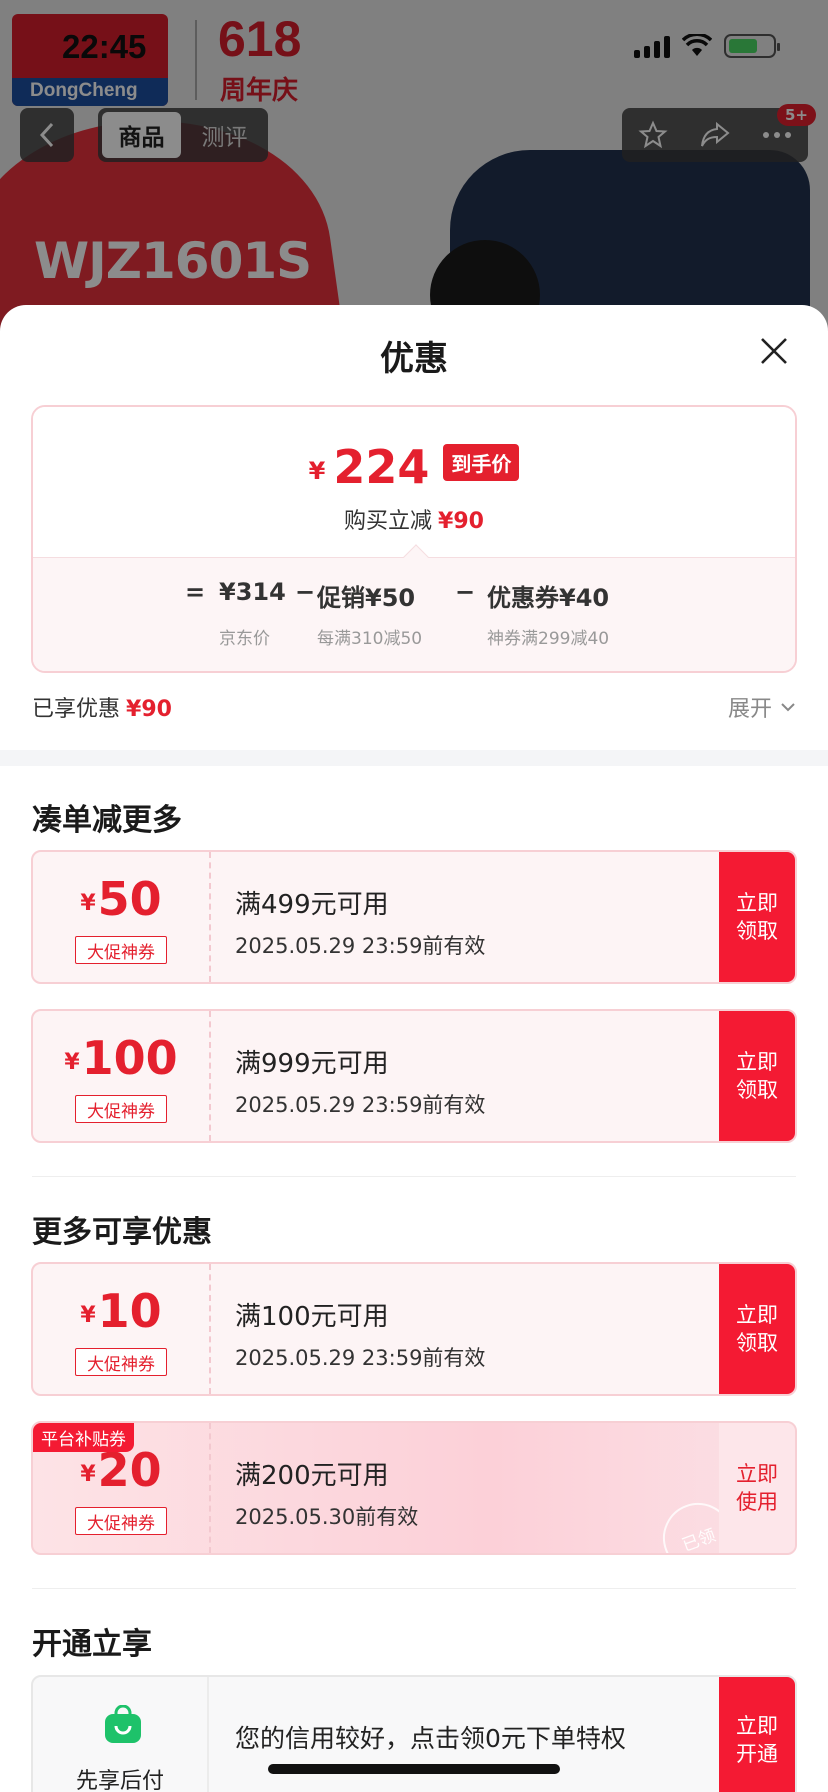 The width and height of the screenshot is (828, 1792). I want to click on pay-later-left: 先享后付, so click(121, 1734).